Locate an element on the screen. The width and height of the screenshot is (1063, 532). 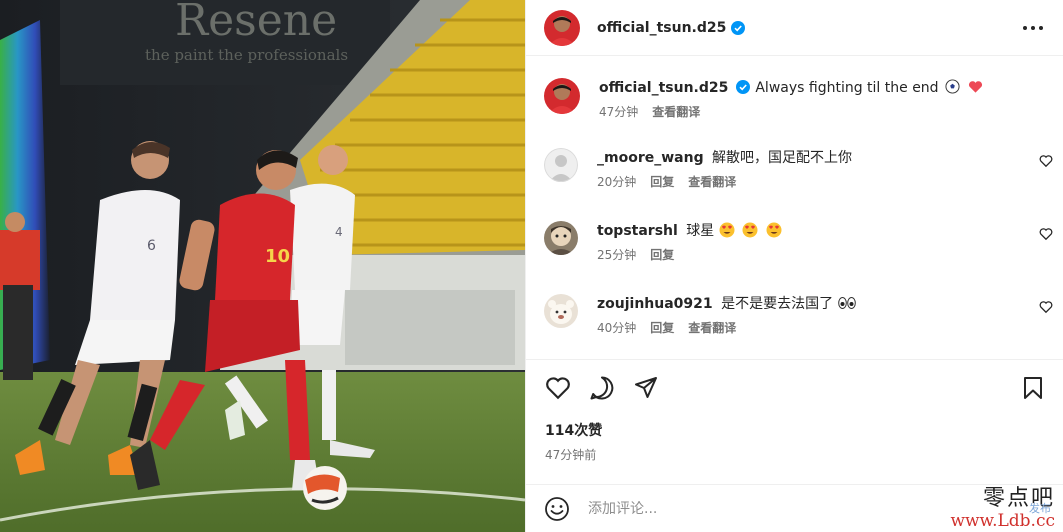
comment-button is located at coordinates (602, 388).